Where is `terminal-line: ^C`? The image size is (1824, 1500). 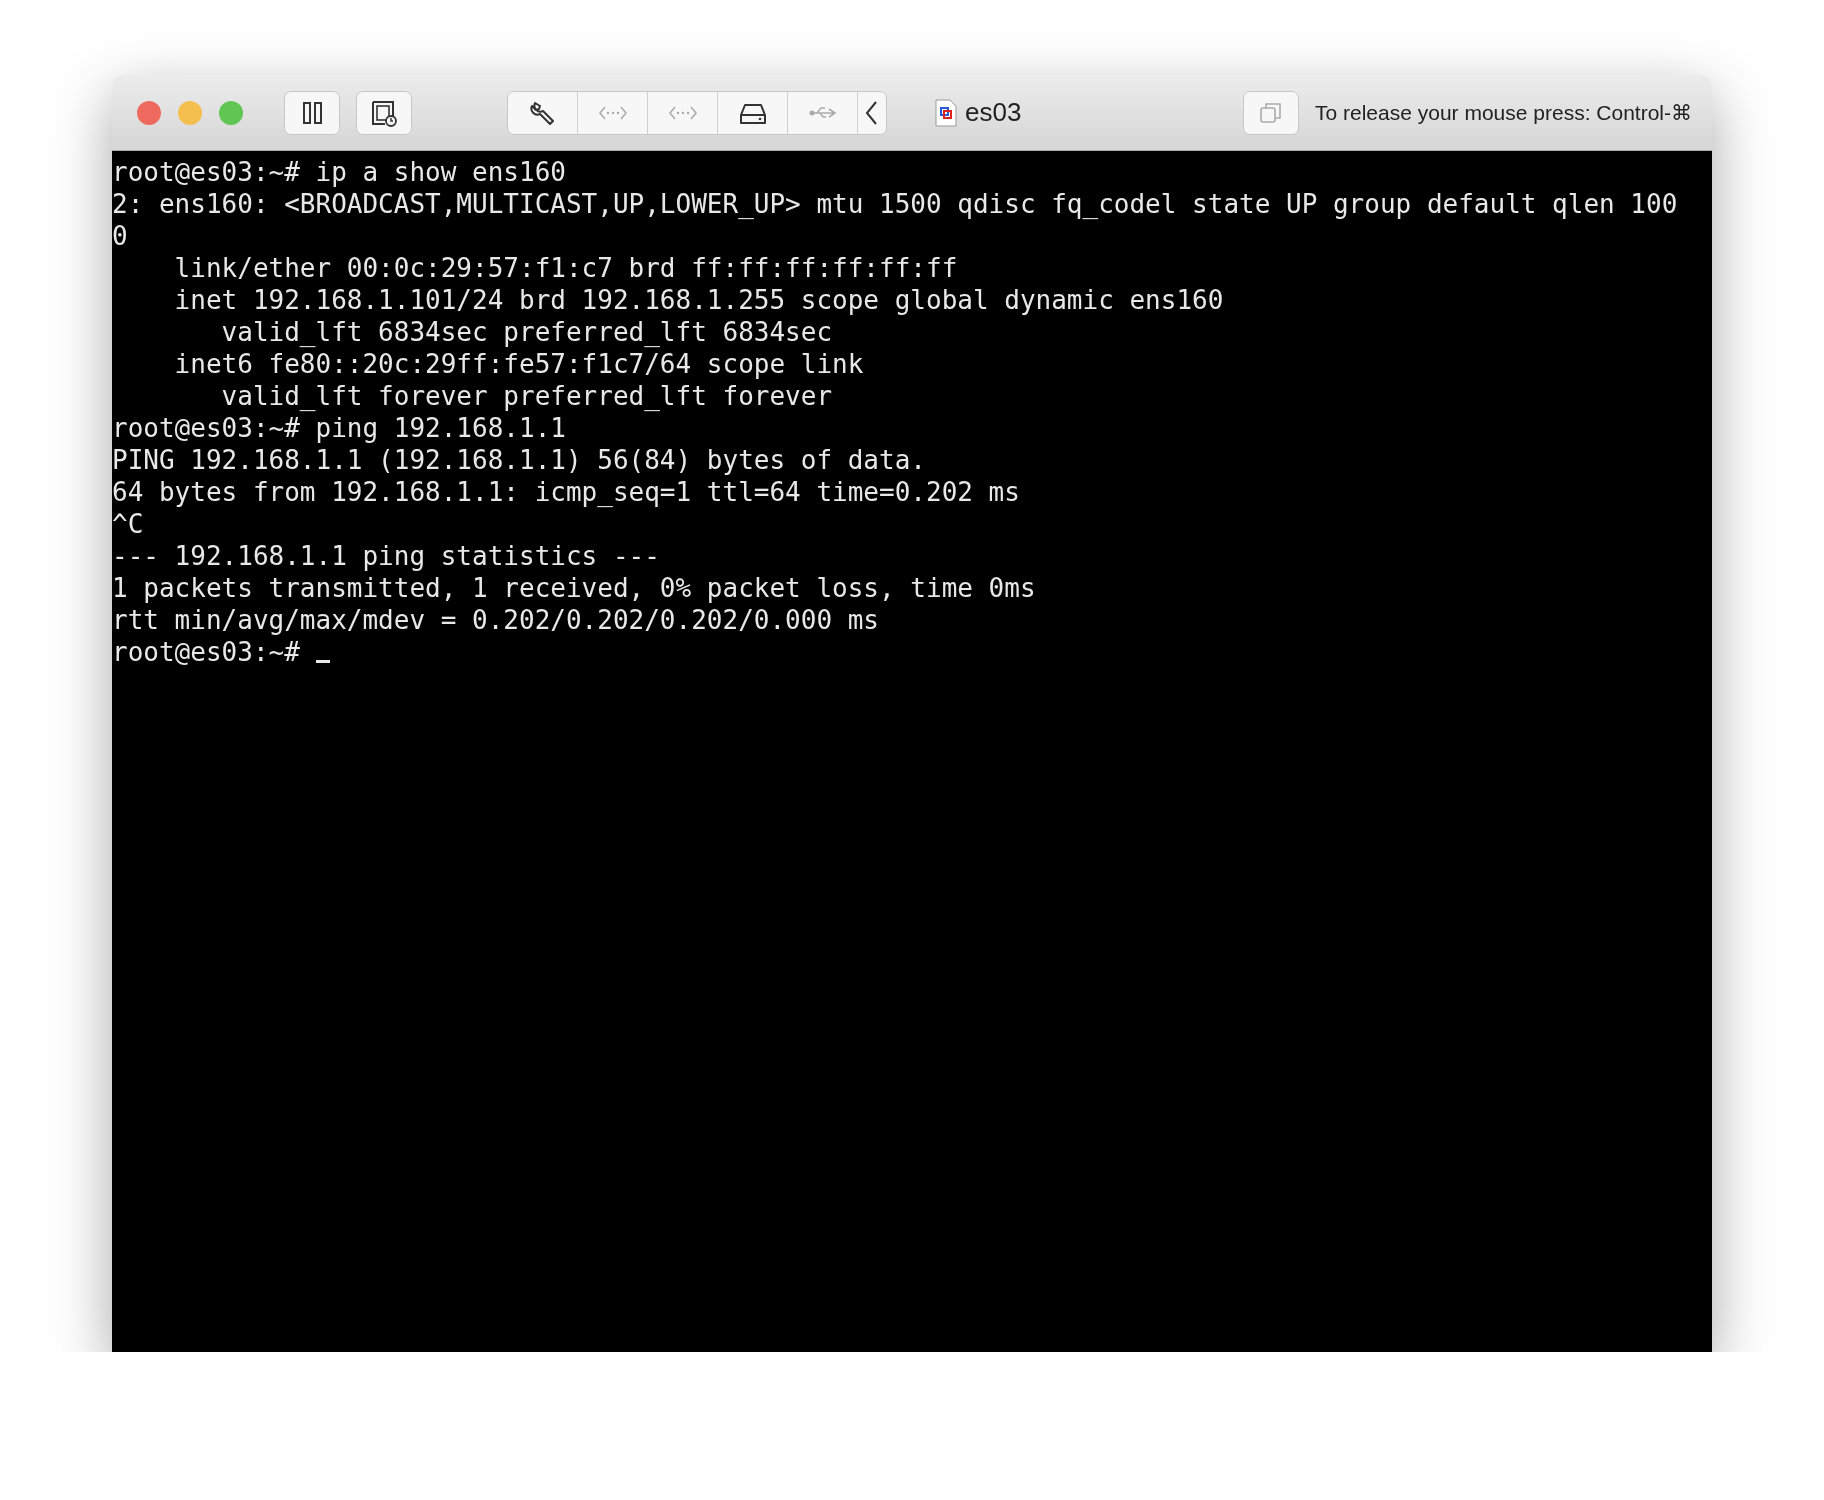 terminal-line: ^C is located at coordinates (128, 524).